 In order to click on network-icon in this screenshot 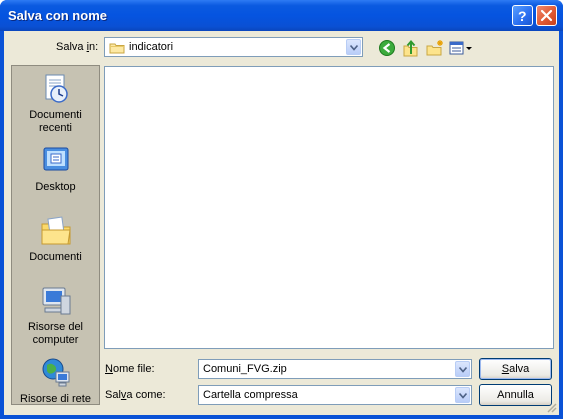, I will do `click(55, 372)`.